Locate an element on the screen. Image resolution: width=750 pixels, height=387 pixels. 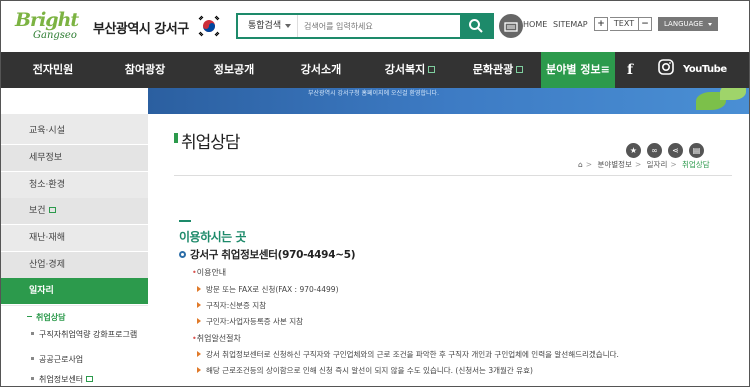
nav-label: 분야별 정보≡ is located at coordinates (578, 69).